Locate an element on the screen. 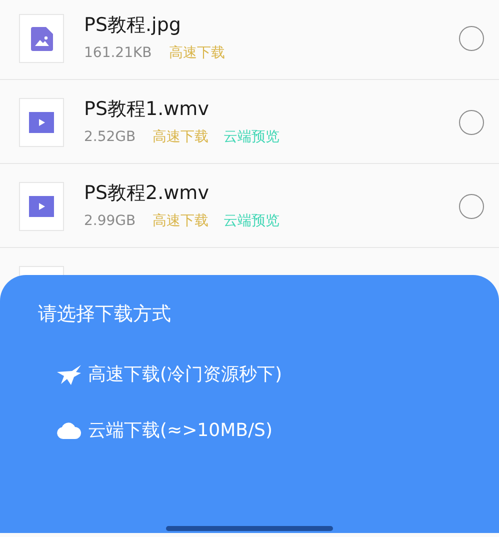 Image resolution: width=499 pixels, height=537 pixels. file-name: PS教程1.wmv is located at coordinates (146, 109).